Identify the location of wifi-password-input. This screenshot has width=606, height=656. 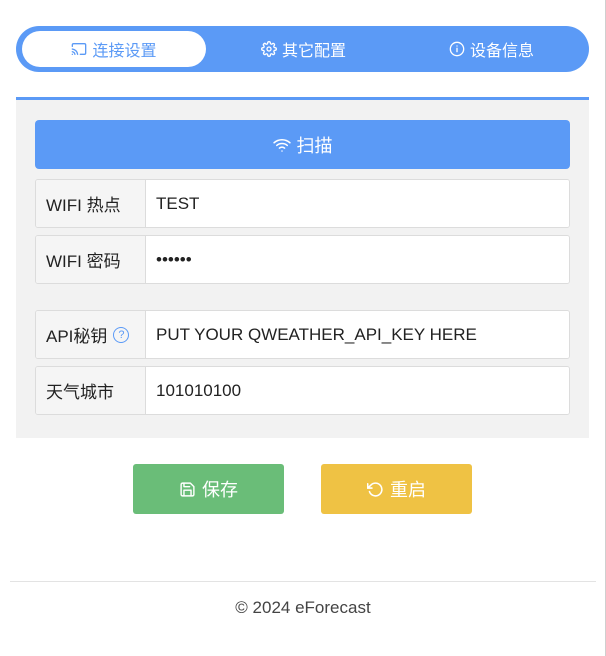
(357, 259).